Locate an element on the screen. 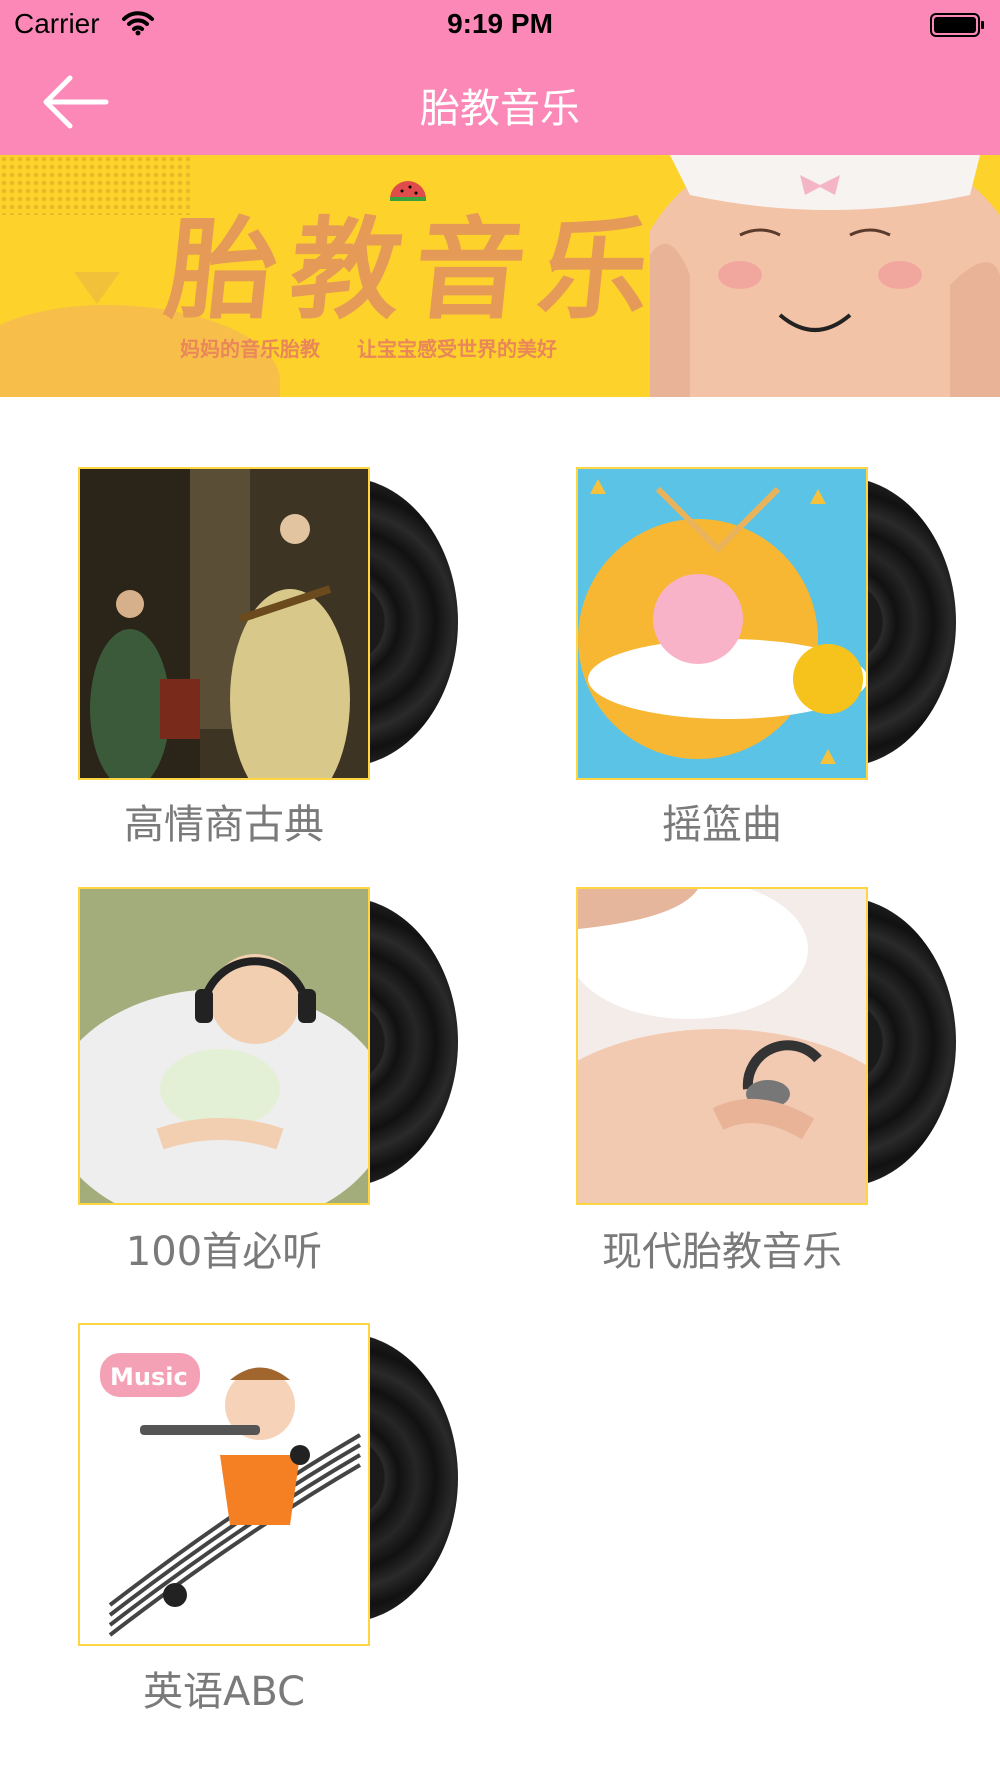 This screenshot has height=1778, width=1000. album-item: 高情商古典 is located at coordinates (268, 662).